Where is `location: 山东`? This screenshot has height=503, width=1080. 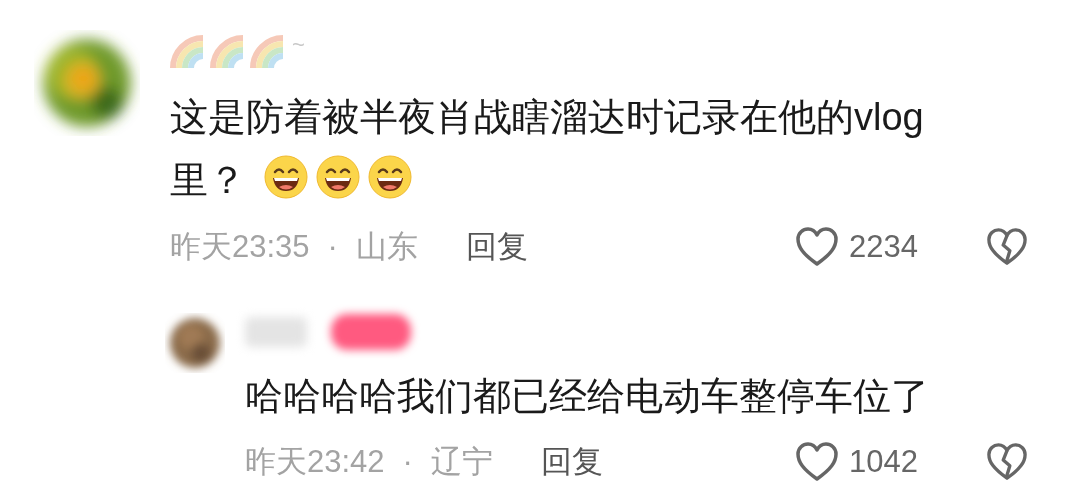 location: 山东 is located at coordinates (386, 247).